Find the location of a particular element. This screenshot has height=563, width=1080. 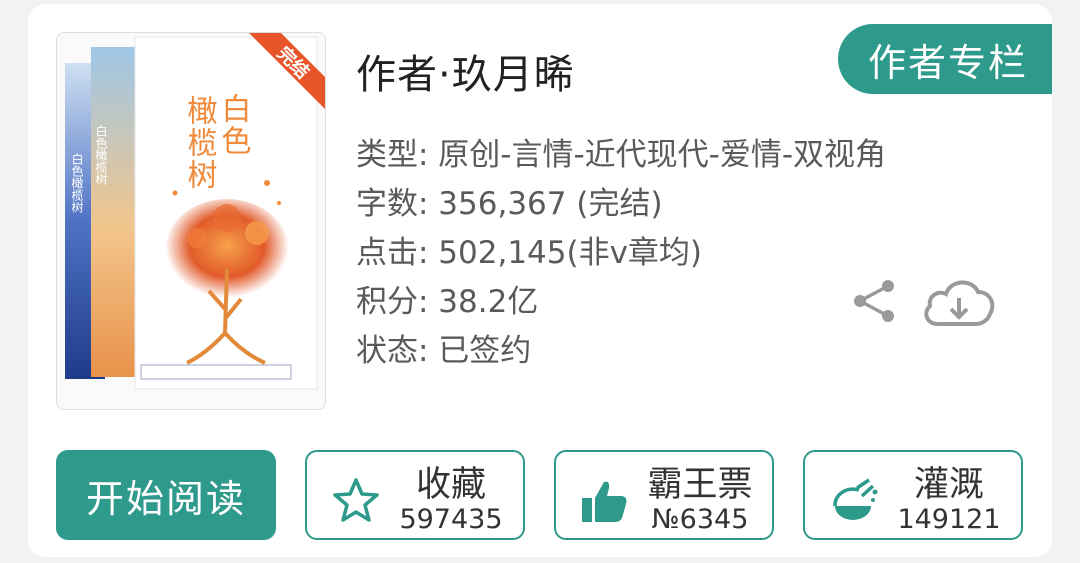

vote-label: 霸王票 is located at coordinates (700, 485).